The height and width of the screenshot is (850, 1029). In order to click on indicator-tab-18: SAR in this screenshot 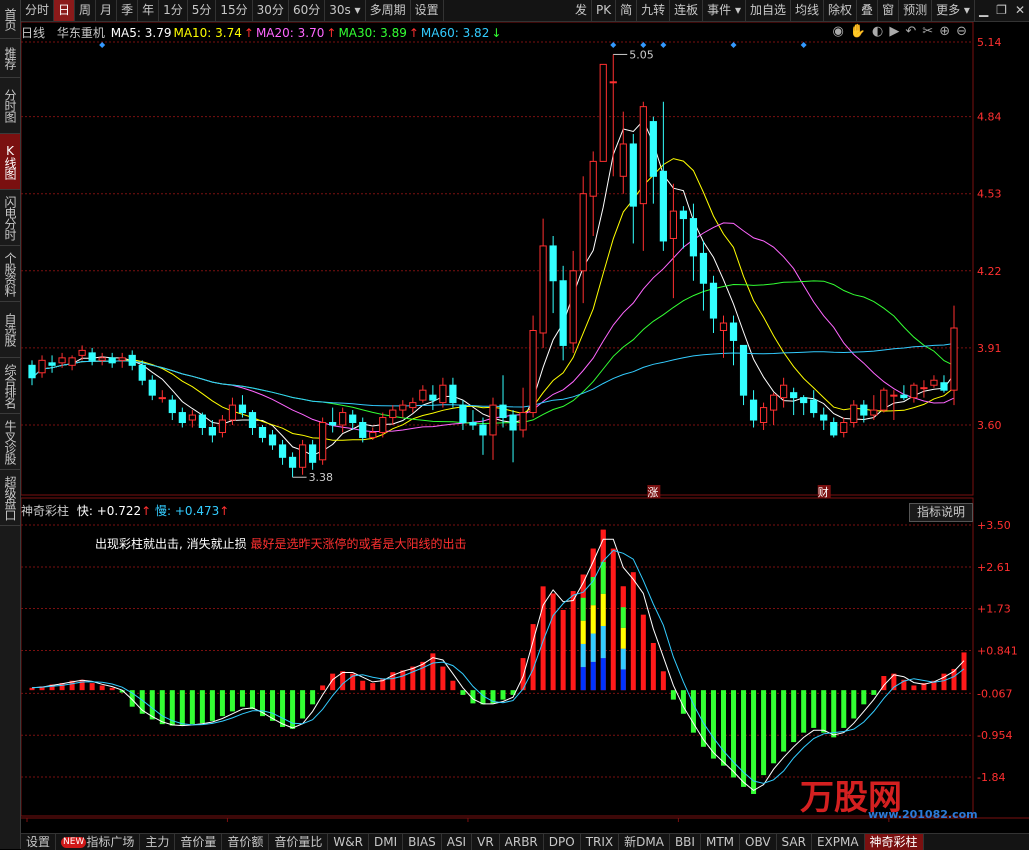, I will do `click(794, 842)`.